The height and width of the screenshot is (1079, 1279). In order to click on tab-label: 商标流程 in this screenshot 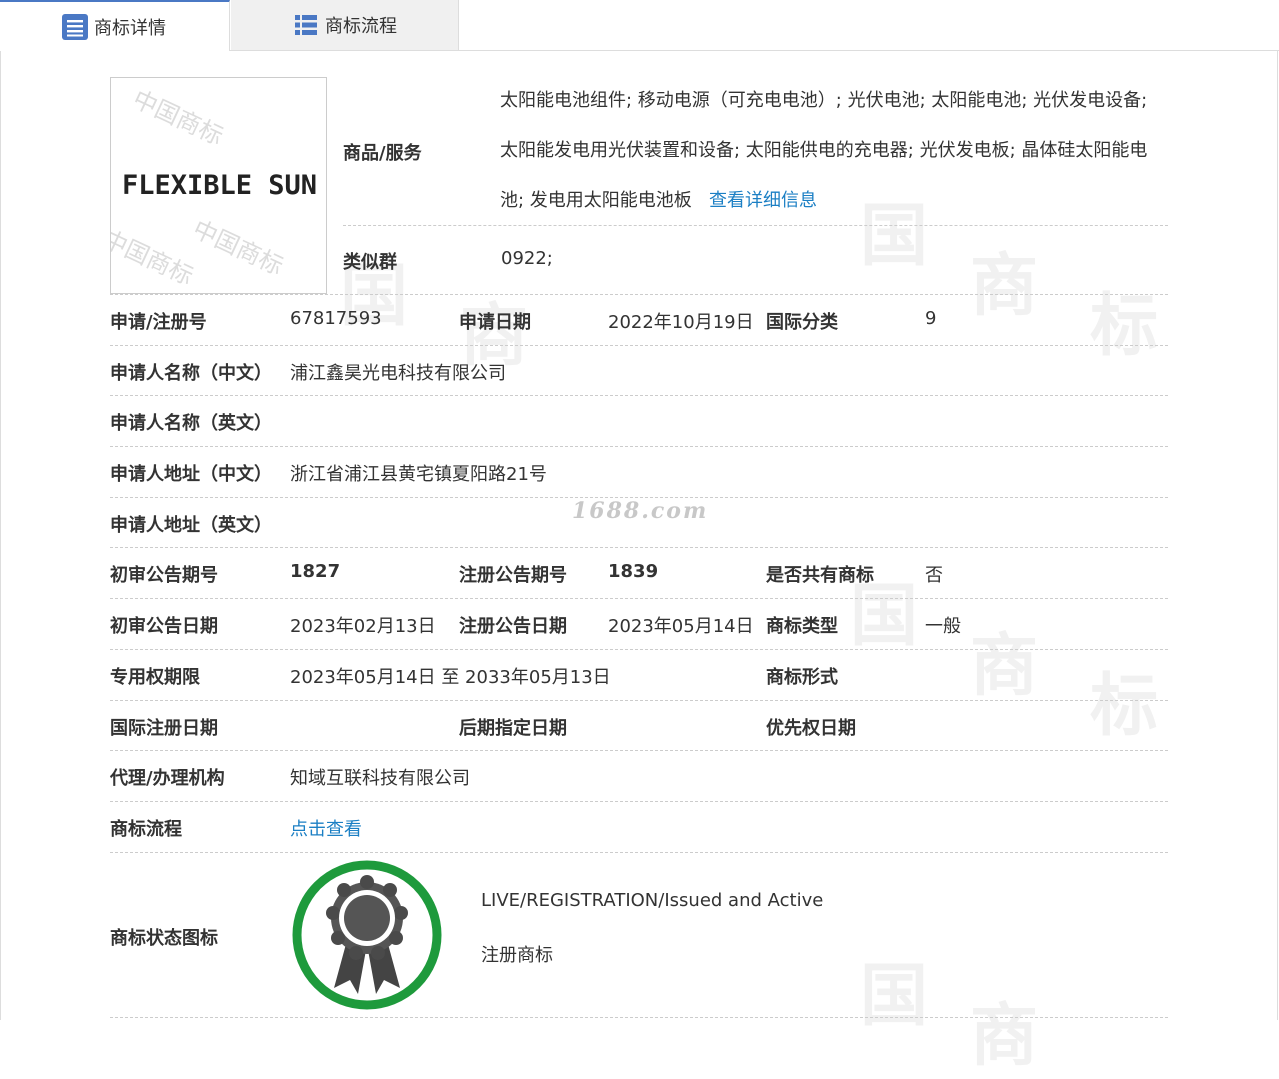, I will do `click(361, 26)`.